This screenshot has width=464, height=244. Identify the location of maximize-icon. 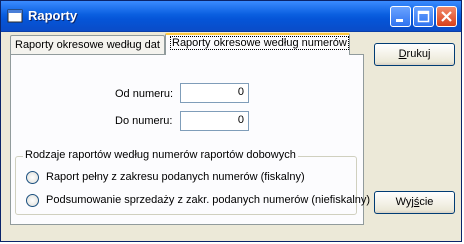
(423, 16).